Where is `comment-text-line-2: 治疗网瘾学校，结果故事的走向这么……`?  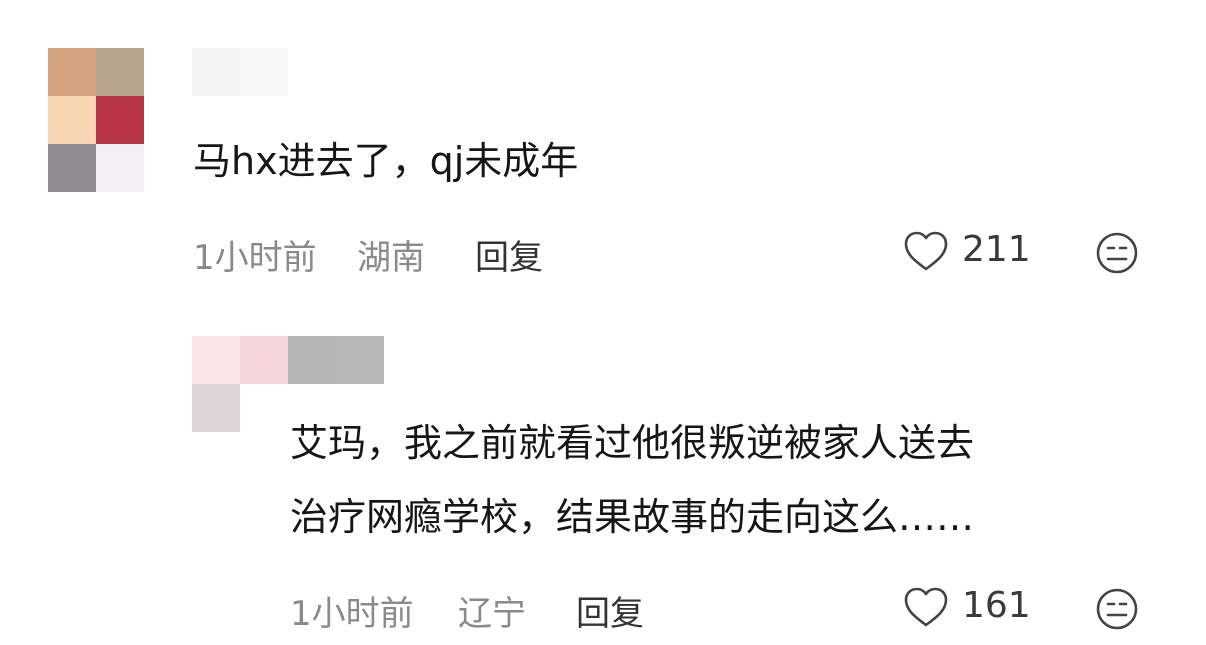 comment-text-line-2: 治疗网瘾学校，结果故事的走向这么…… is located at coordinates (632, 517).